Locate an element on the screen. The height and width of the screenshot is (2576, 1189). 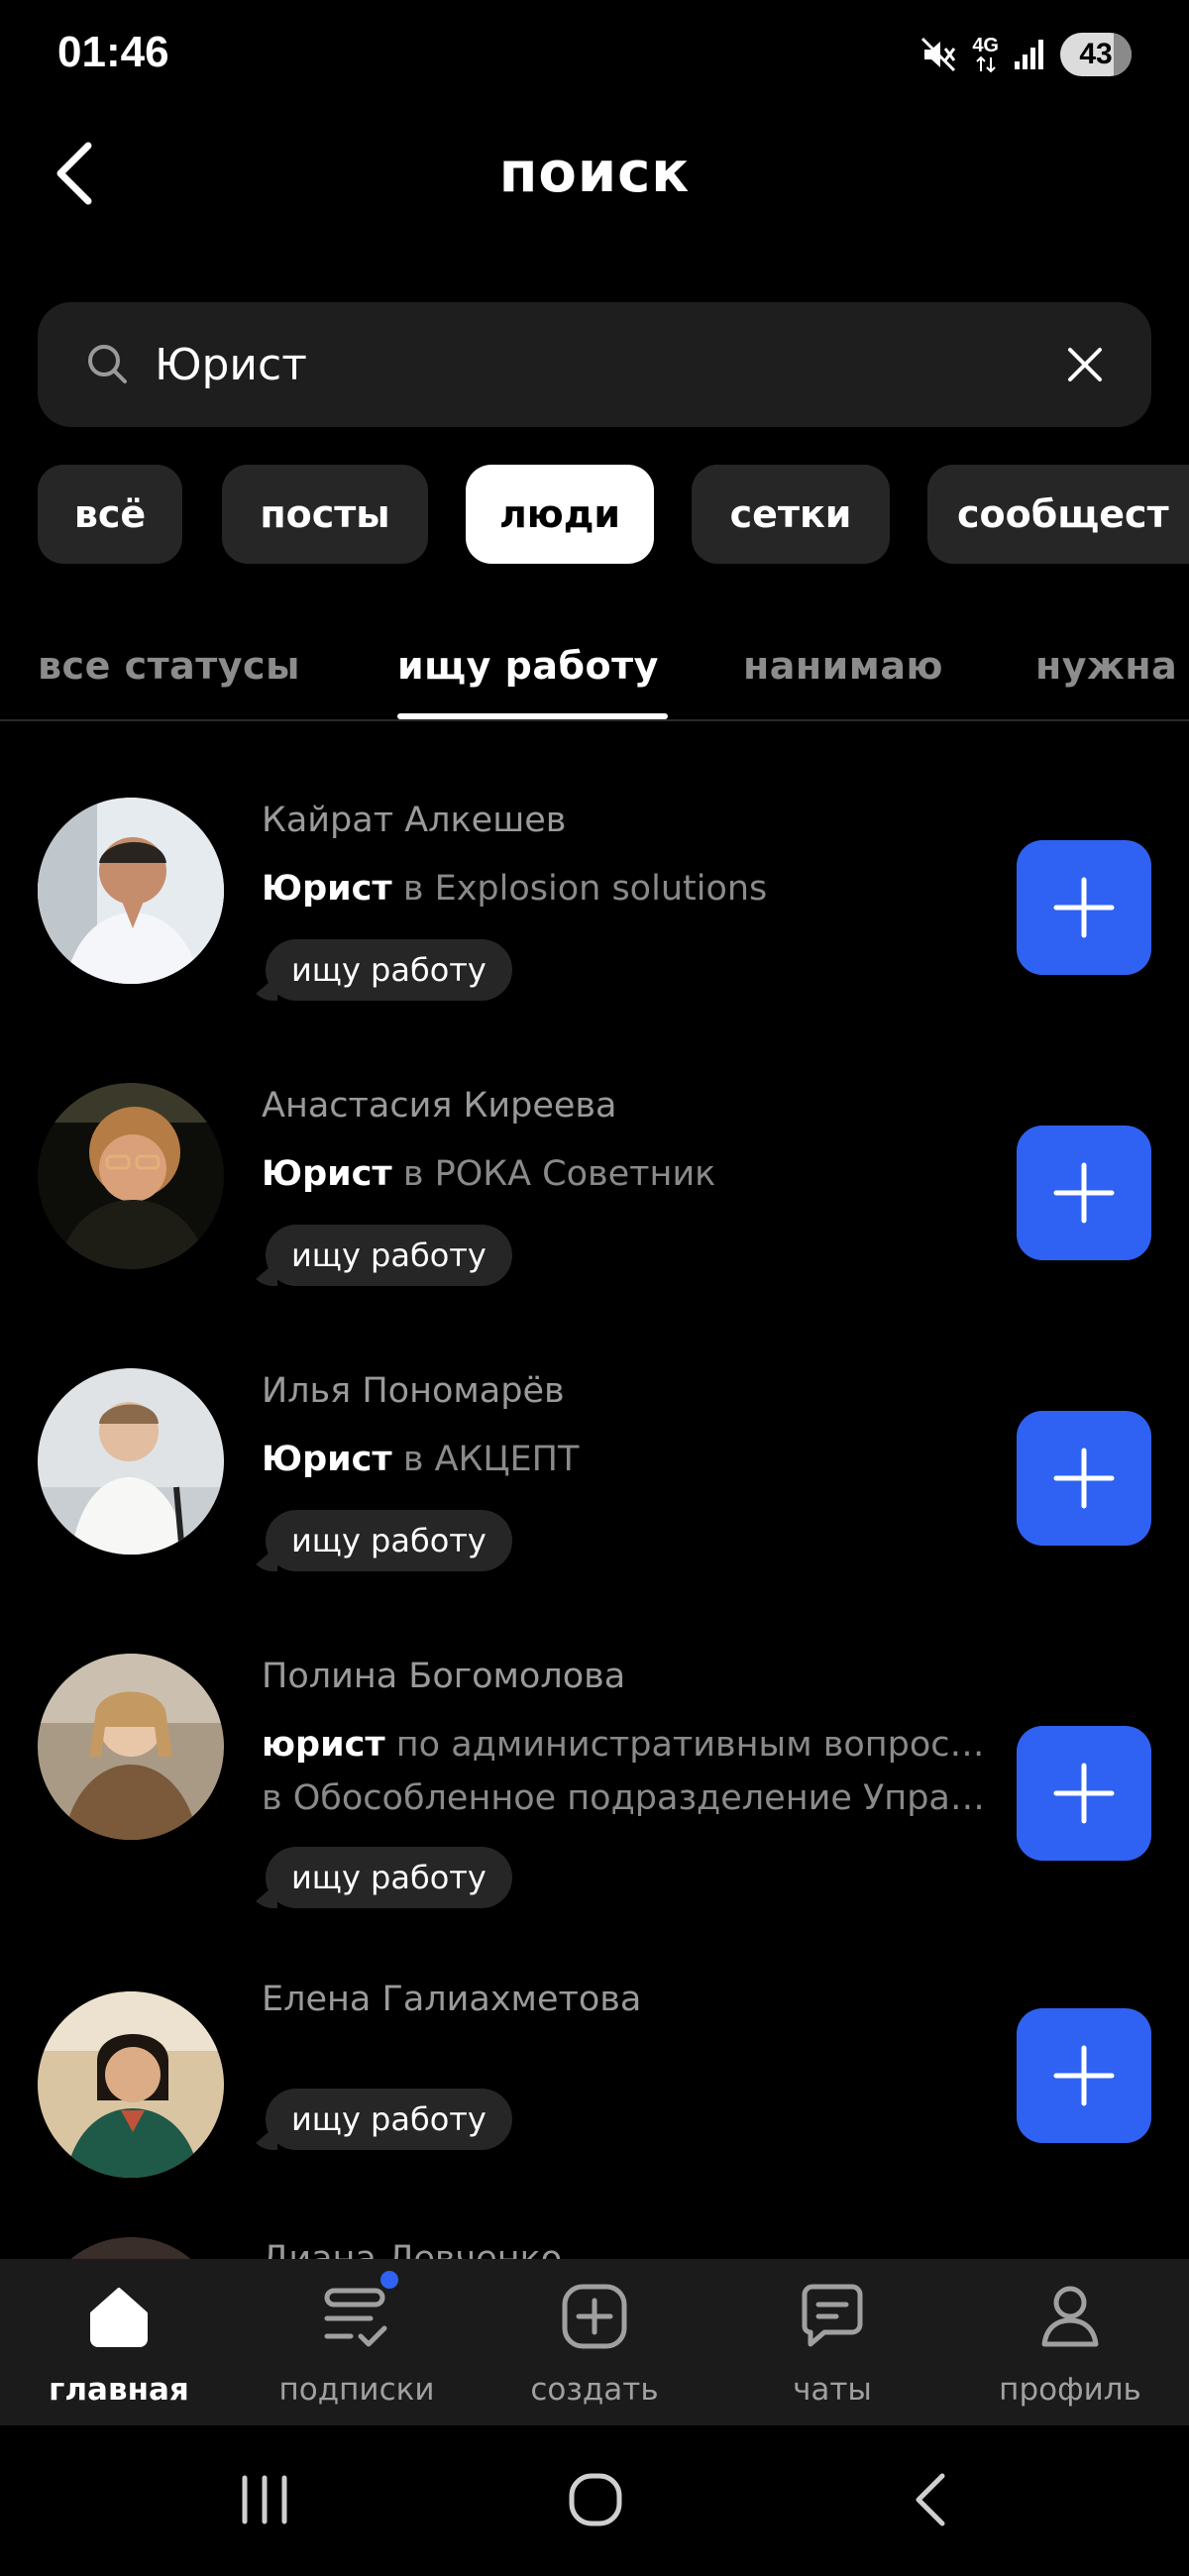
nav-create: создать is located at coordinates (594, 2348).